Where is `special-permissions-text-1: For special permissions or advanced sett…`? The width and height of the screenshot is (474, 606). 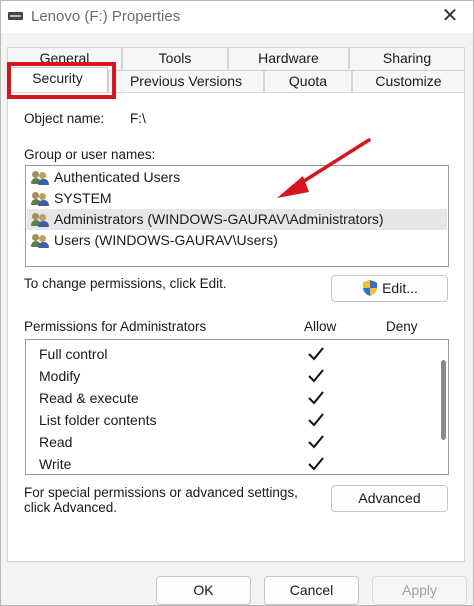
special-permissions-text-1: For special permissions or advanced sett… is located at coordinates (161, 492).